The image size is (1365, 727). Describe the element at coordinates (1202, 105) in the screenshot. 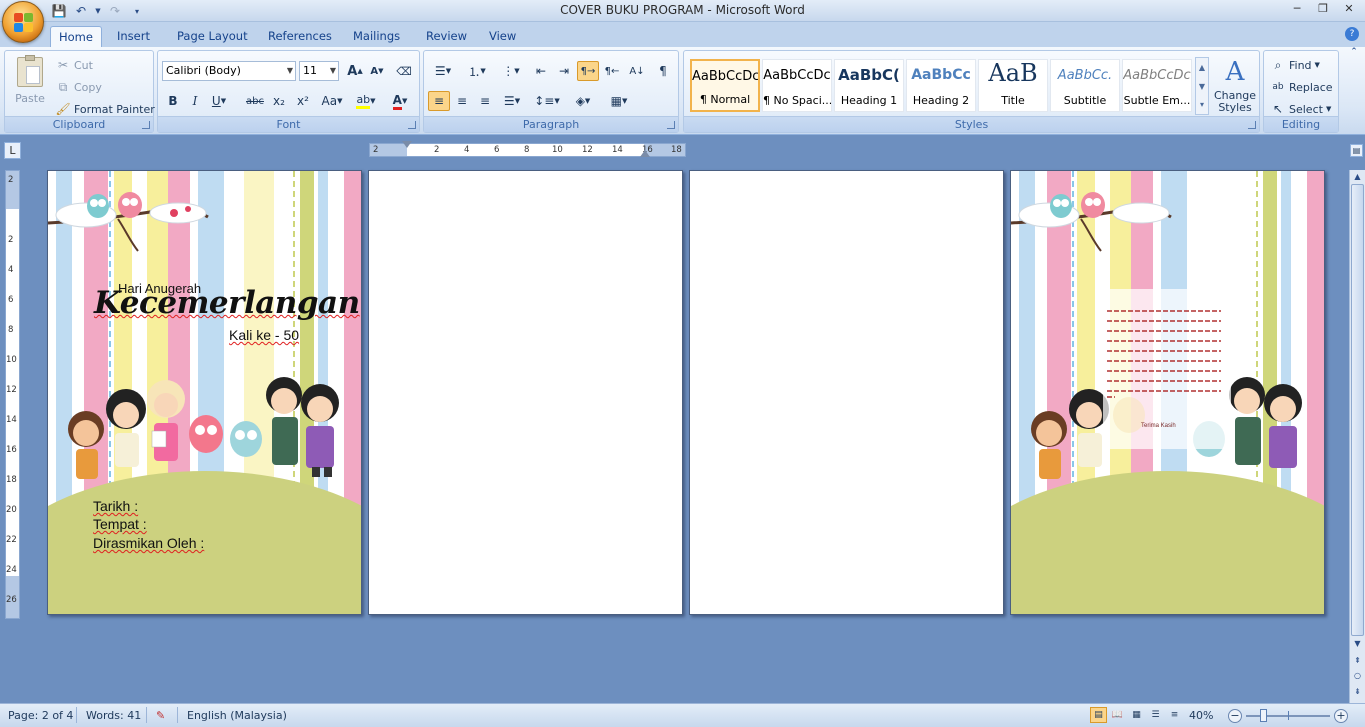

I see `more-icon: ▾` at that location.